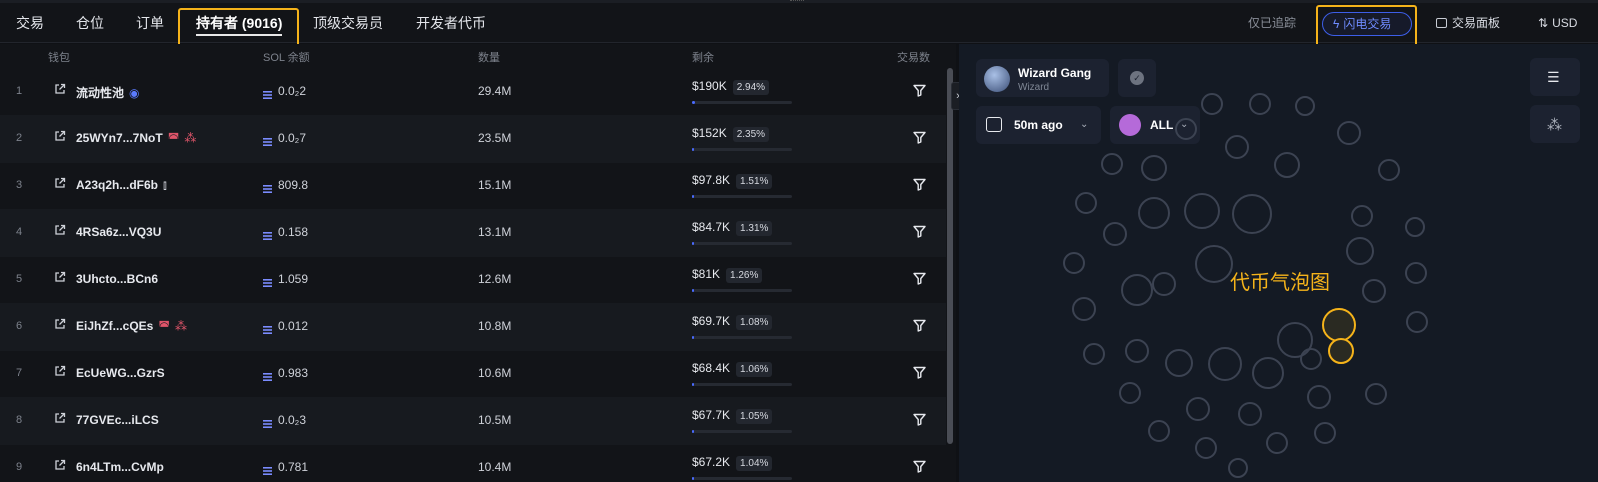  I want to click on wallet-address: 6n4LTm...CvMp, so click(120, 467).